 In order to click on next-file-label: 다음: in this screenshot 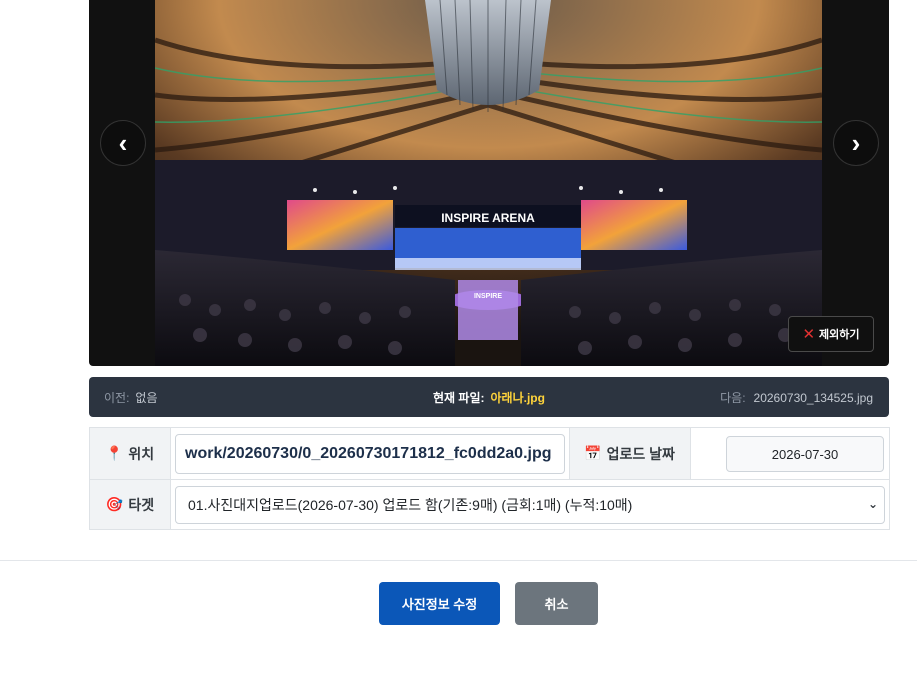, I will do `click(733, 397)`.